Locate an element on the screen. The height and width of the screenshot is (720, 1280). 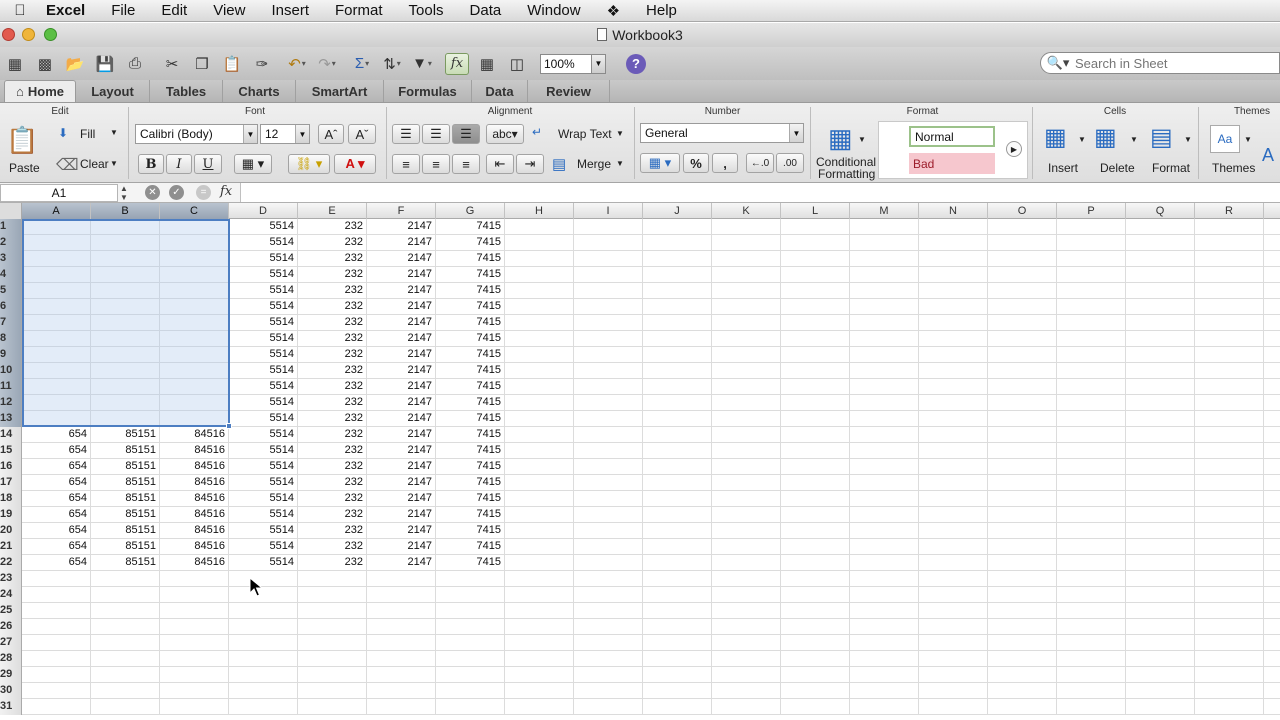
cell-k20 is located at coordinates (746, 531).